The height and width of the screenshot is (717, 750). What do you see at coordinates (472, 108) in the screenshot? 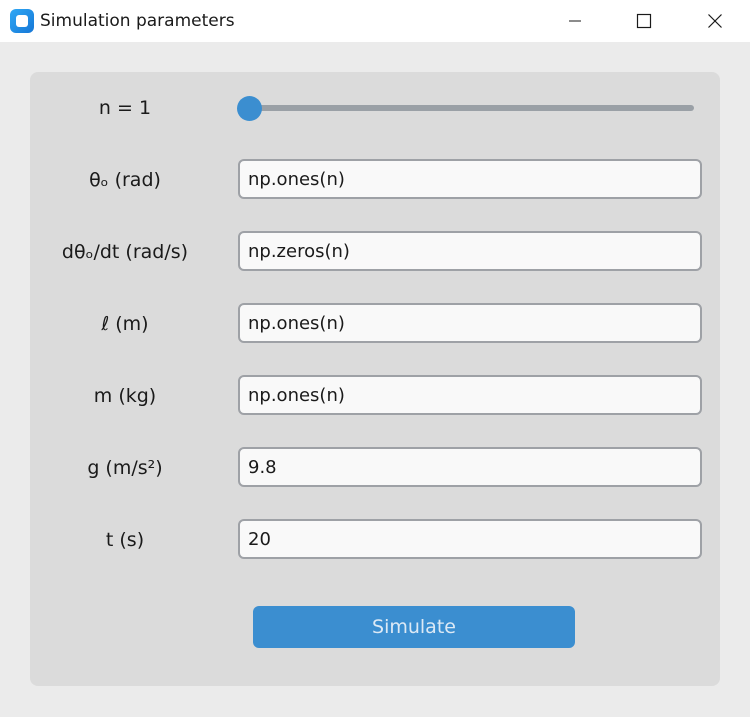
I see `n-slider-track` at bounding box center [472, 108].